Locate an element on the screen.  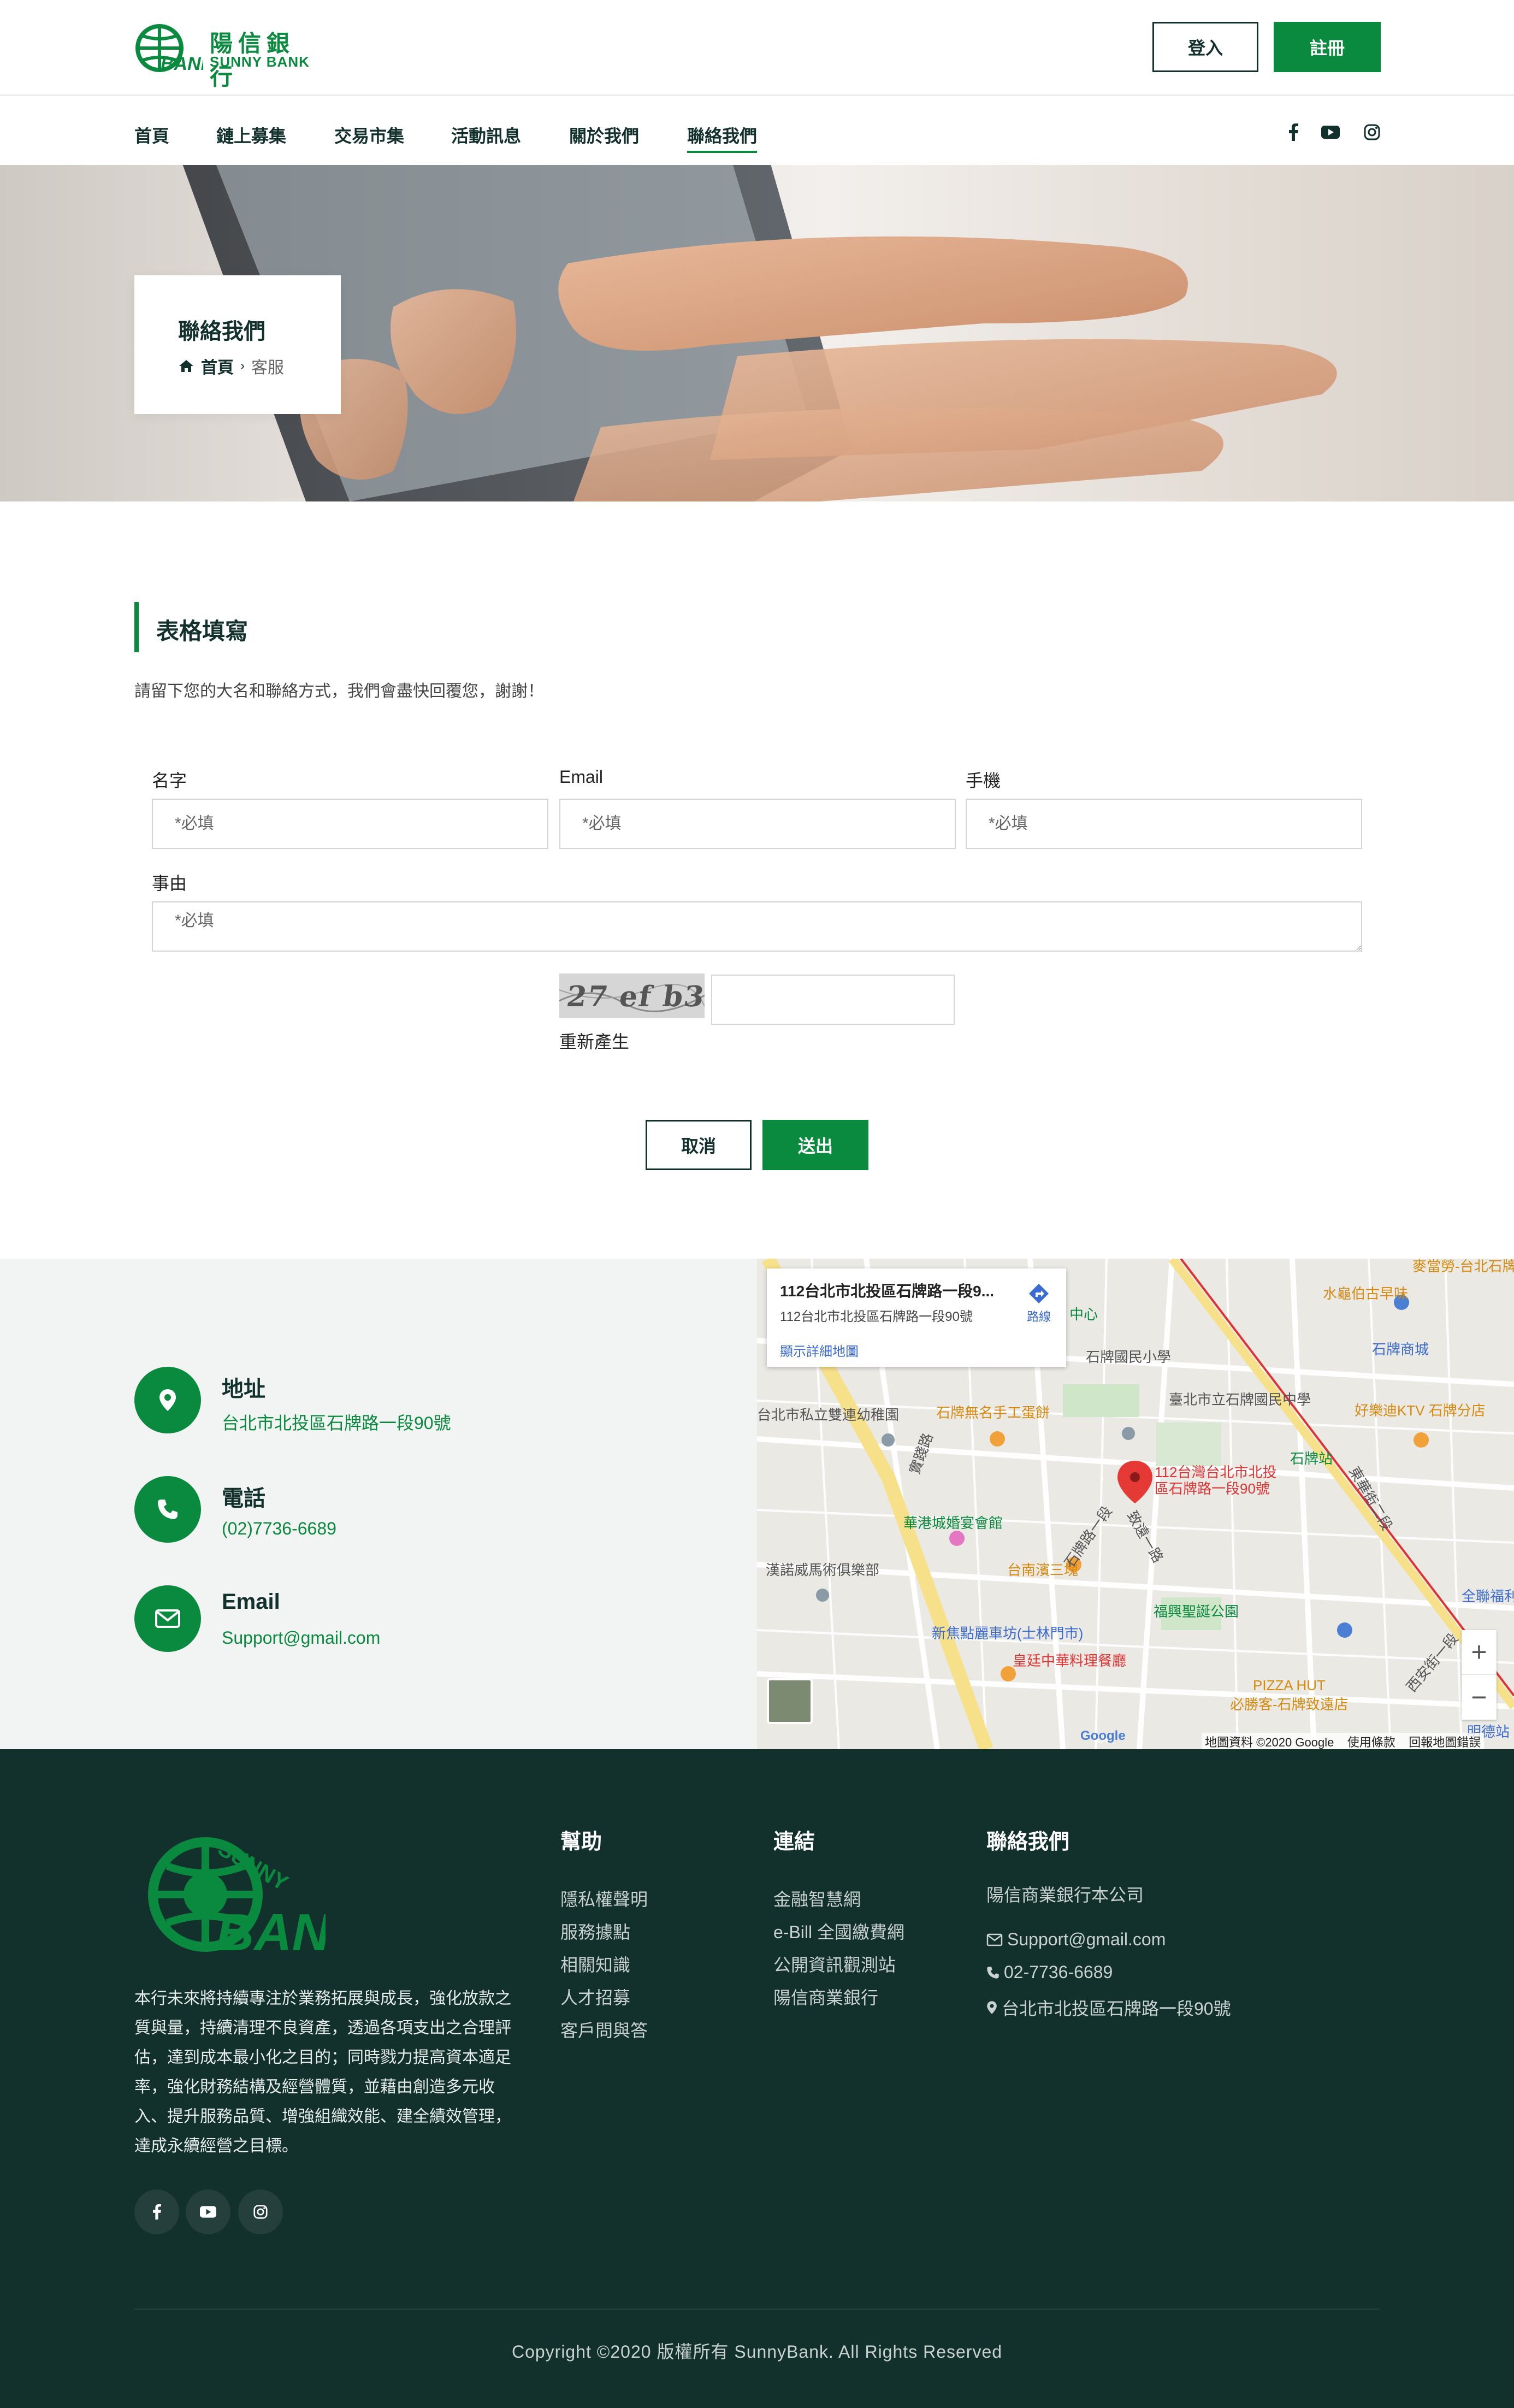
map-place-label: 華港城婚宴會館 is located at coordinates (953, 1523).